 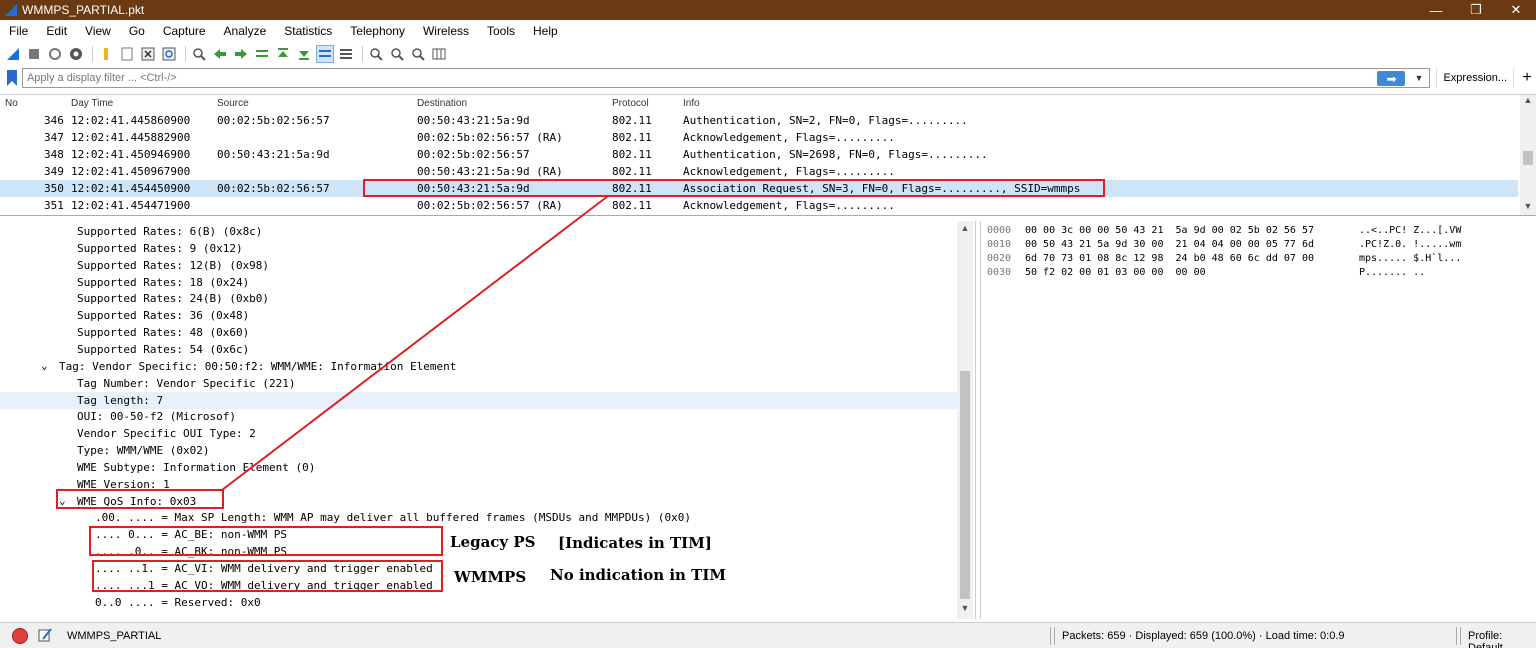 I want to click on wmmps-label: WMMPS, so click(x=490, y=577).